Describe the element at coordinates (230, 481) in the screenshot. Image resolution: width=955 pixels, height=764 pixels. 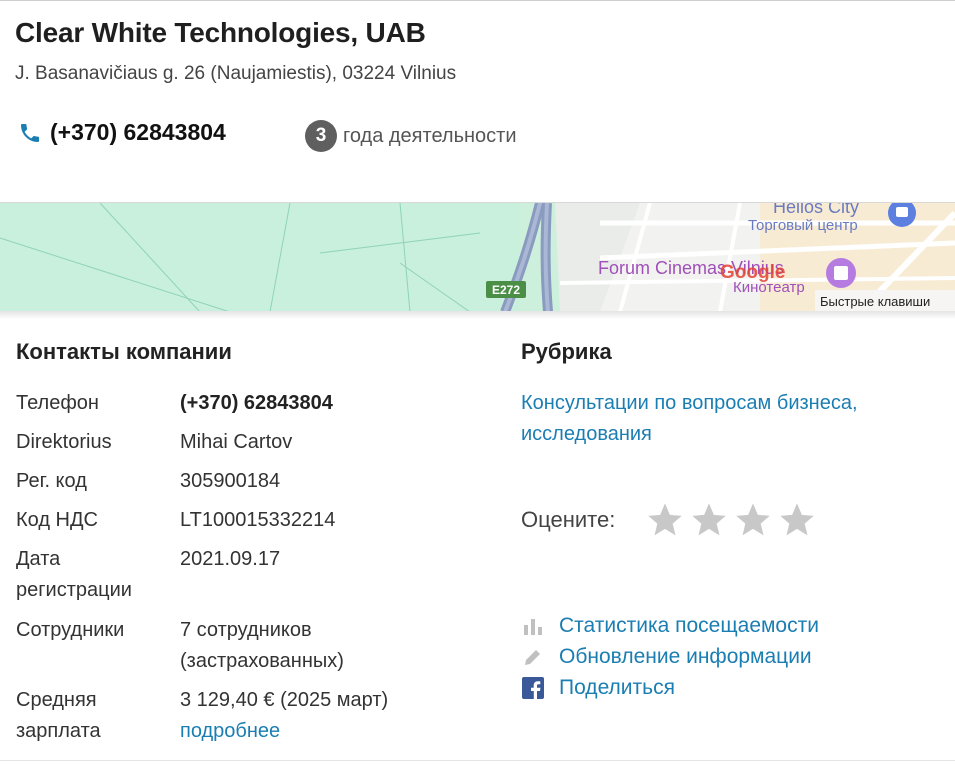
I see `row-value-reg-code: 305900184` at that location.